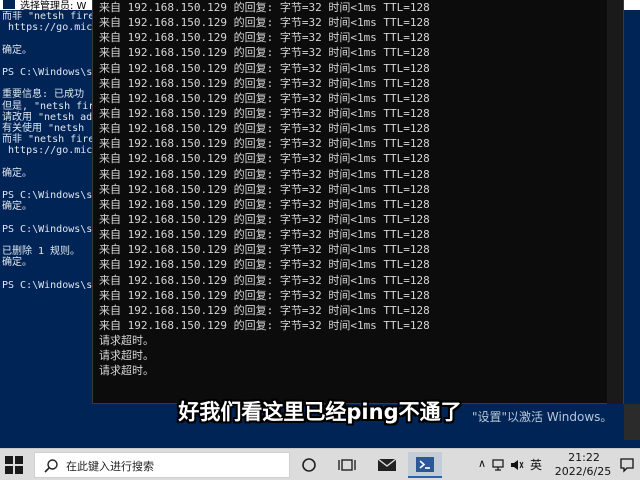 This screenshot has height=480, width=640. I want to click on clock-time: 21:22, so click(584, 457).